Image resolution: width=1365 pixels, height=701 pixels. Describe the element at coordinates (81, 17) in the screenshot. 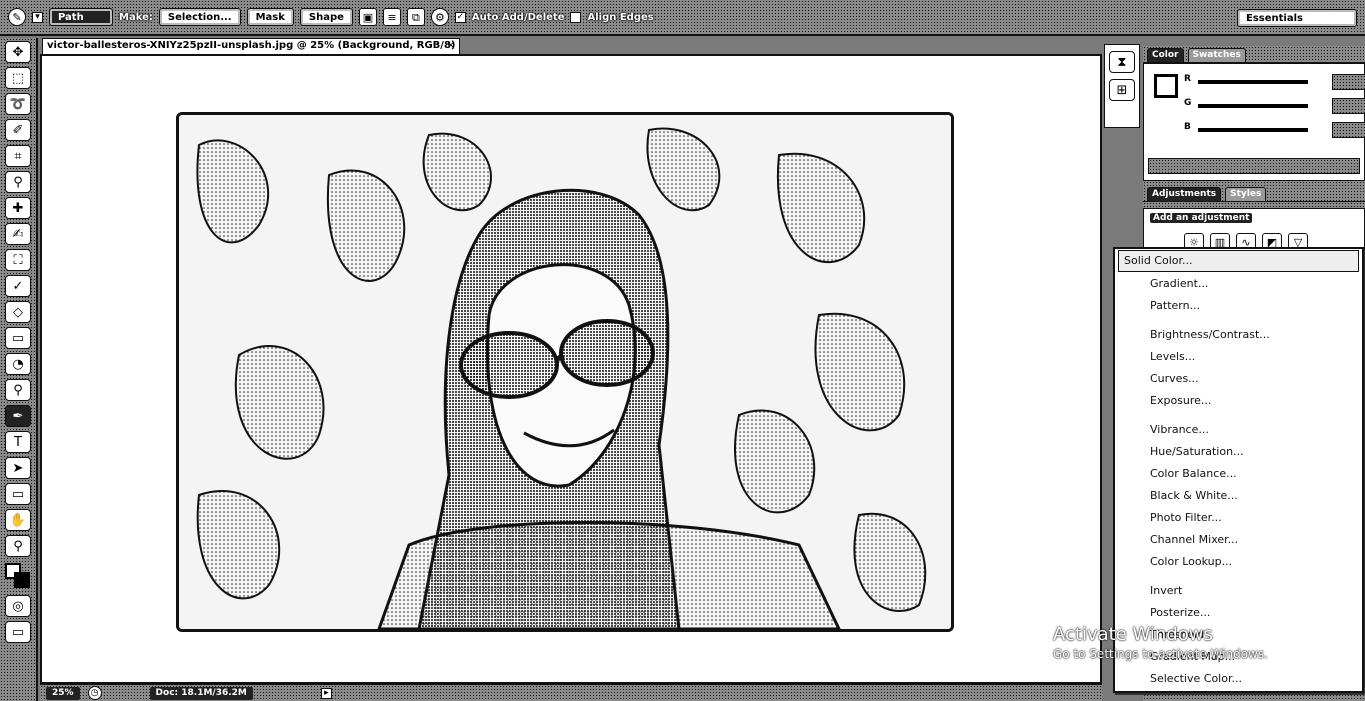

I see `path-mode-select: Path` at that location.